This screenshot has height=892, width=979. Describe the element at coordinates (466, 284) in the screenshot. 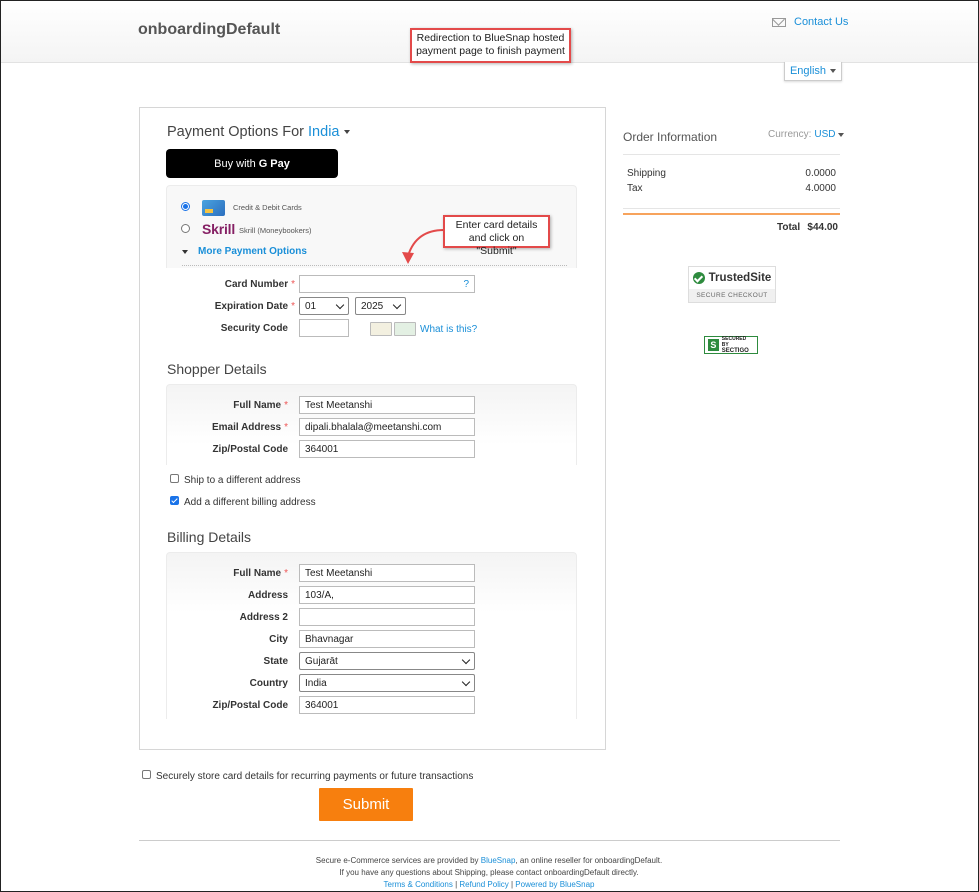

I see `card-help-icon: ?` at that location.